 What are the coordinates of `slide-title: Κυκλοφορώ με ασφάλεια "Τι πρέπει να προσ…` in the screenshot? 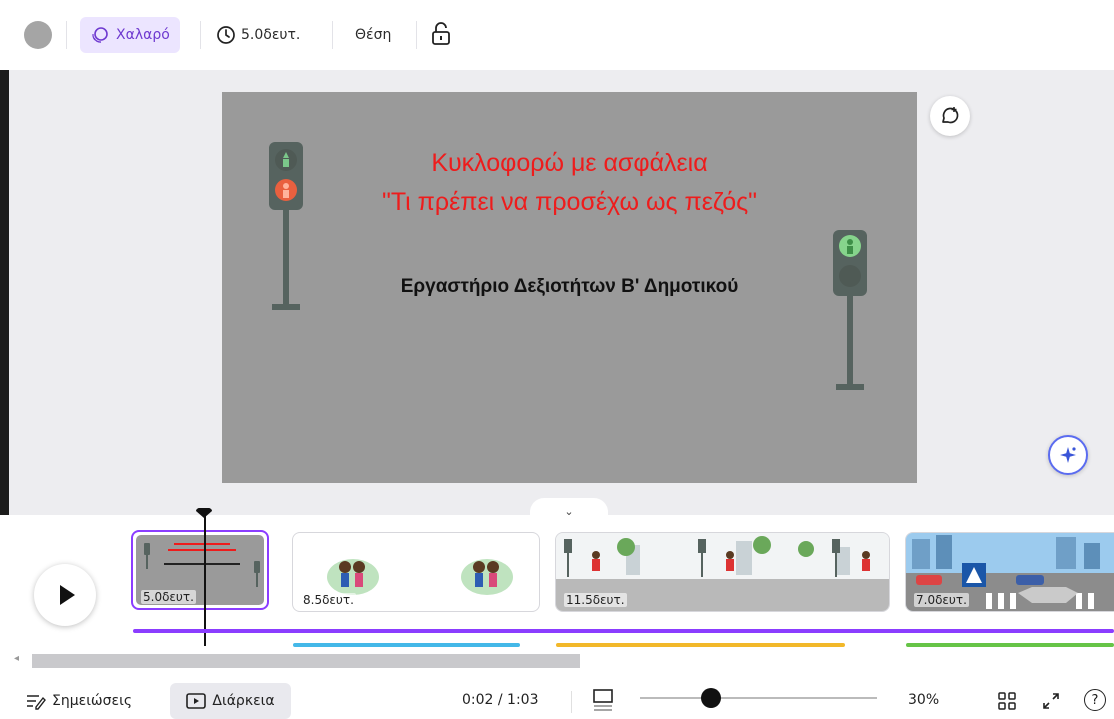 It's located at (569, 183).